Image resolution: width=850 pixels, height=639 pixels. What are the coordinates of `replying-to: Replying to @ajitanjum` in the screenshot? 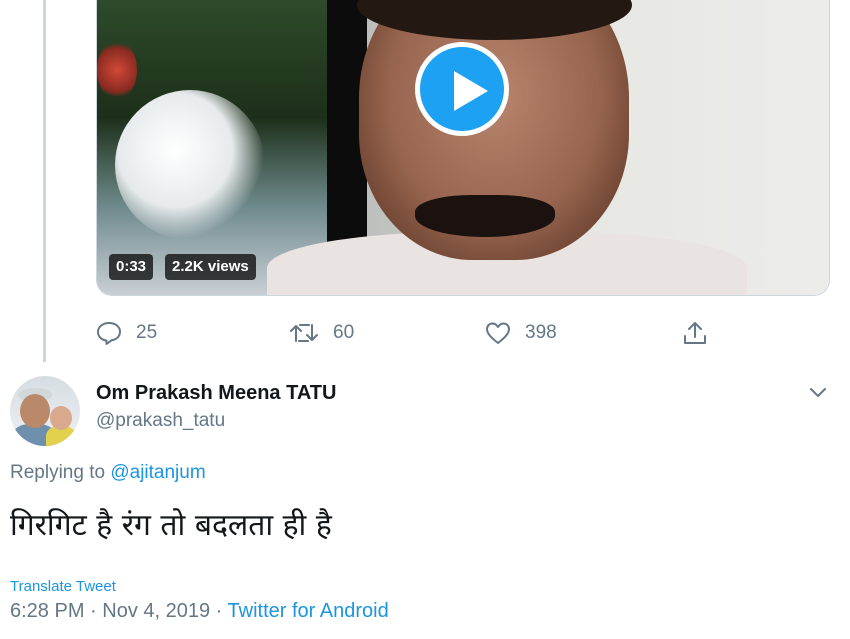 It's located at (108, 473).